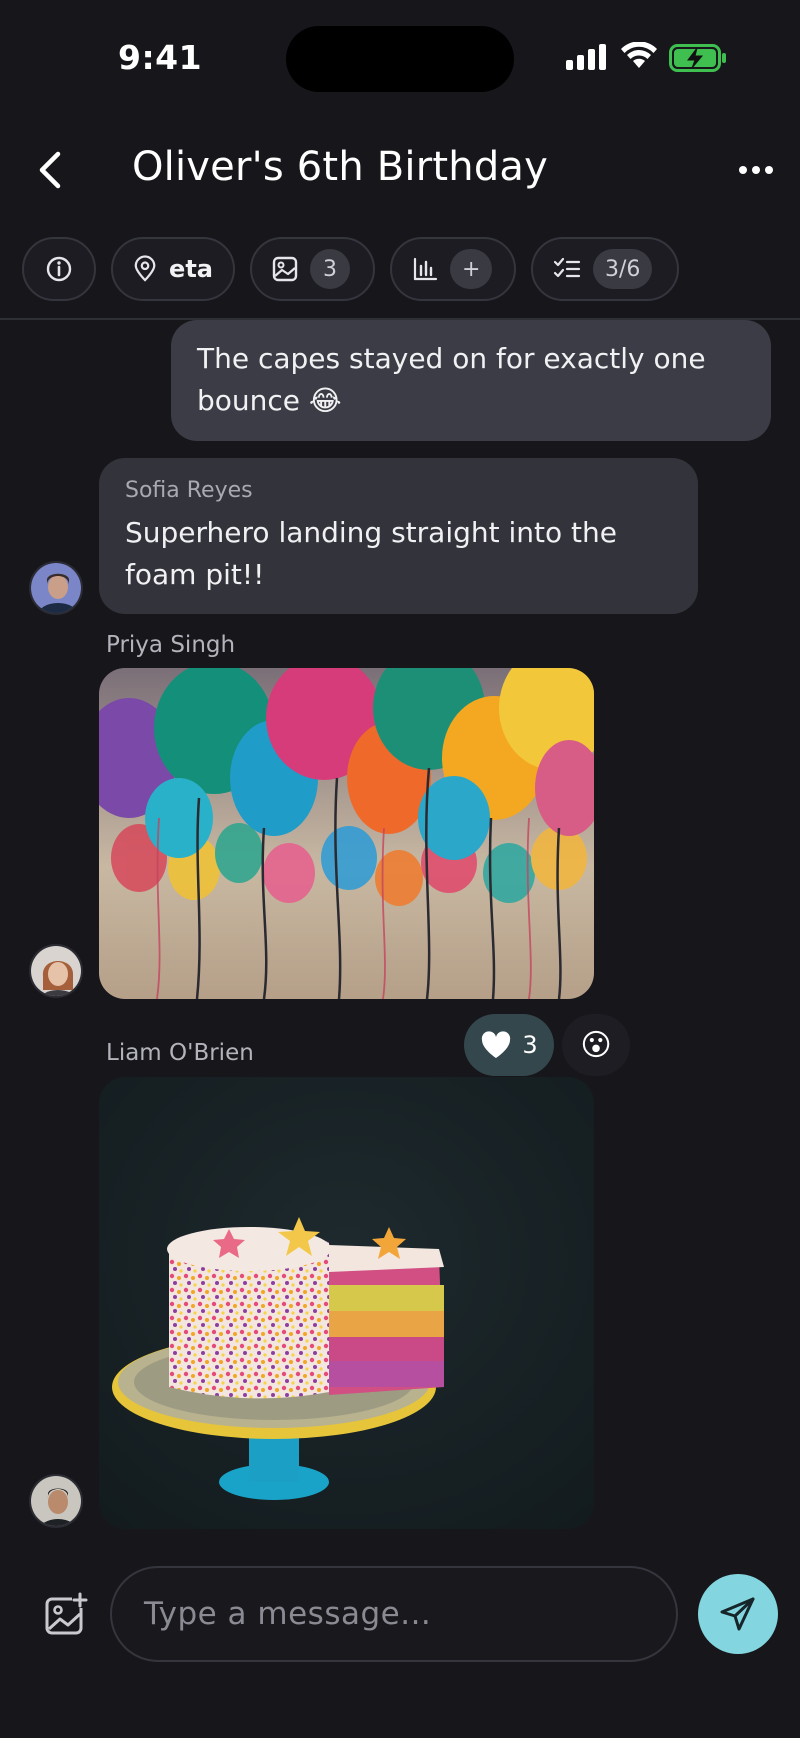 The width and height of the screenshot is (800, 1738). I want to click on checklist-icon, so click(567, 267).